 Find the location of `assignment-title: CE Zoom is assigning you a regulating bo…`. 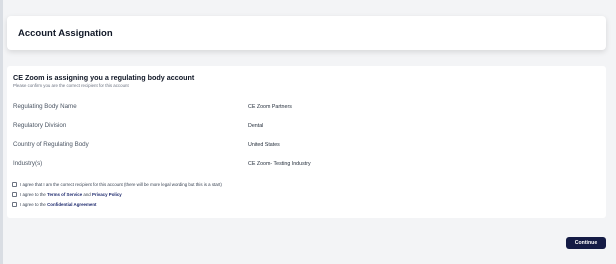

assignment-title: CE Zoom is assigning you a regulating bo… is located at coordinates (104, 77).